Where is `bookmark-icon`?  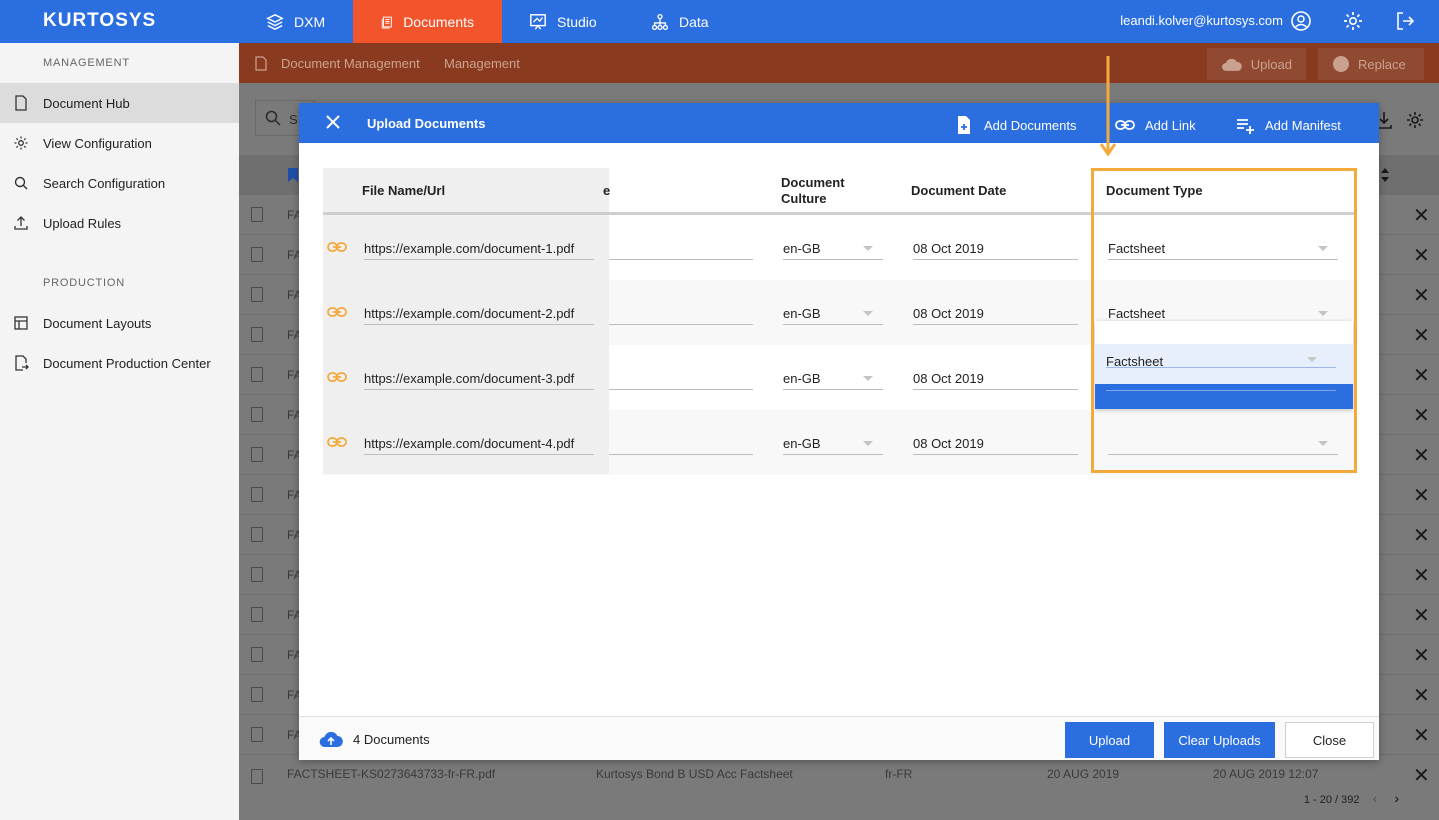
bookmark-icon is located at coordinates (293, 175).